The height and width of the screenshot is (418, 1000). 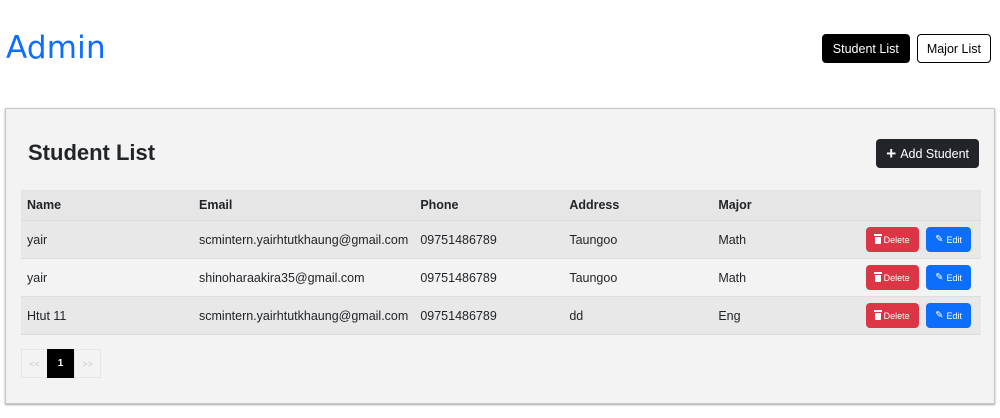 What do you see at coordinates (916, 205) in the screenshot?
I see `column-header-actions` at bounding box center [916, 205].